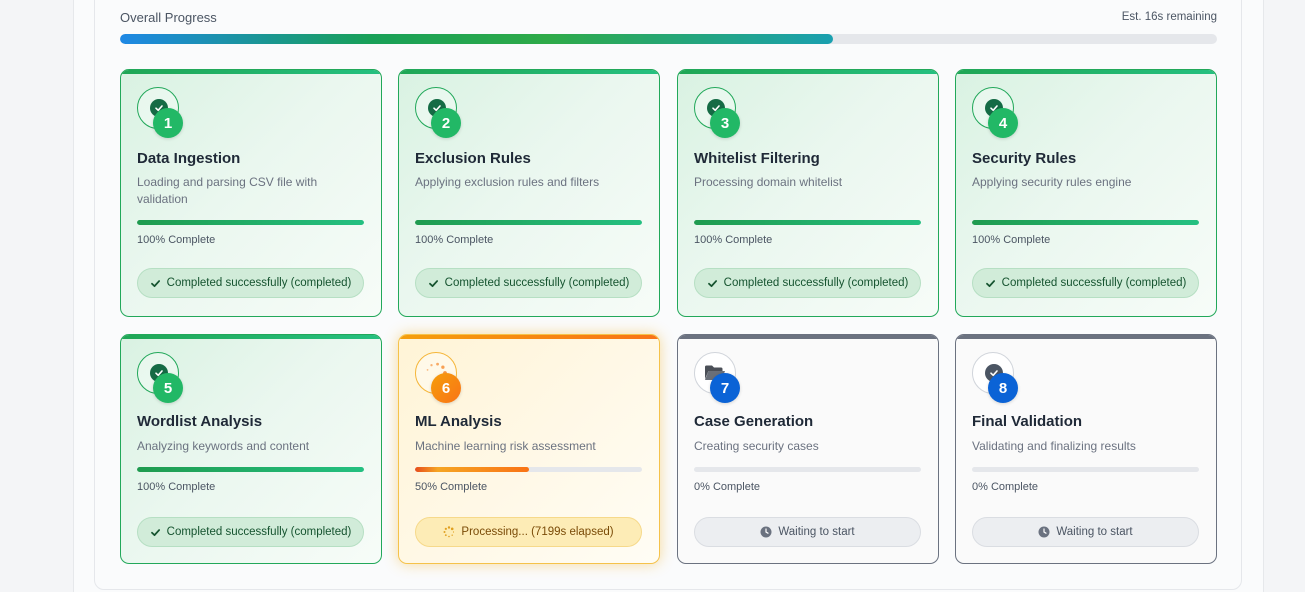  Describe the element at coordinates (451, 487) in the screenshot. I see `stage-percent-label: 50% Complete` at that location.